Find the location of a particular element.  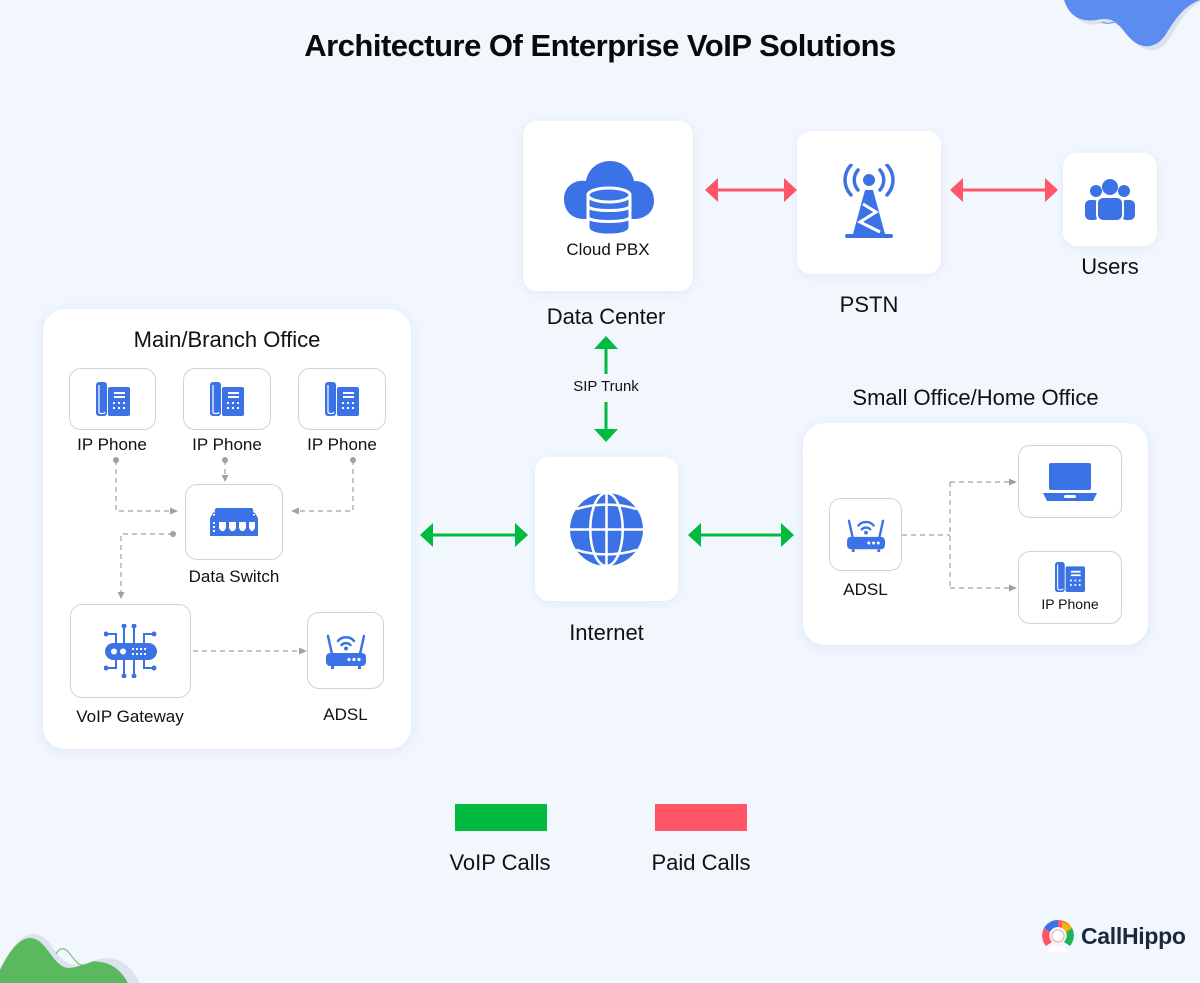

cell-tower-icon is located at coordinates (869, 201).